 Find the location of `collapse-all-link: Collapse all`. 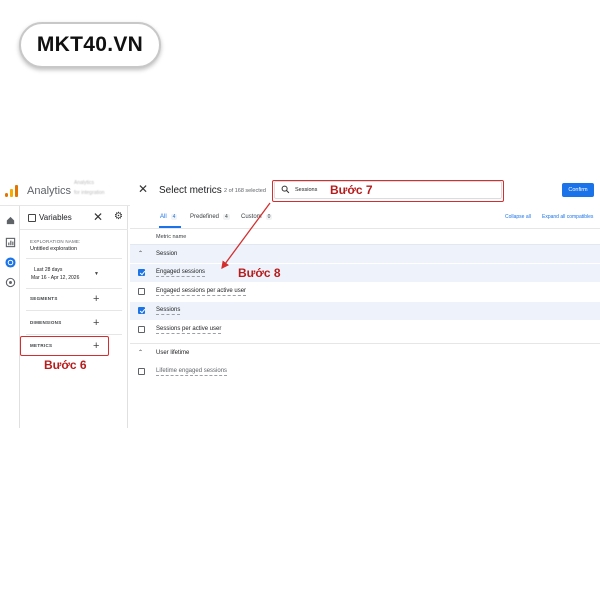

collapse-all-link: Collapse all is located at coordinates (518, 217).